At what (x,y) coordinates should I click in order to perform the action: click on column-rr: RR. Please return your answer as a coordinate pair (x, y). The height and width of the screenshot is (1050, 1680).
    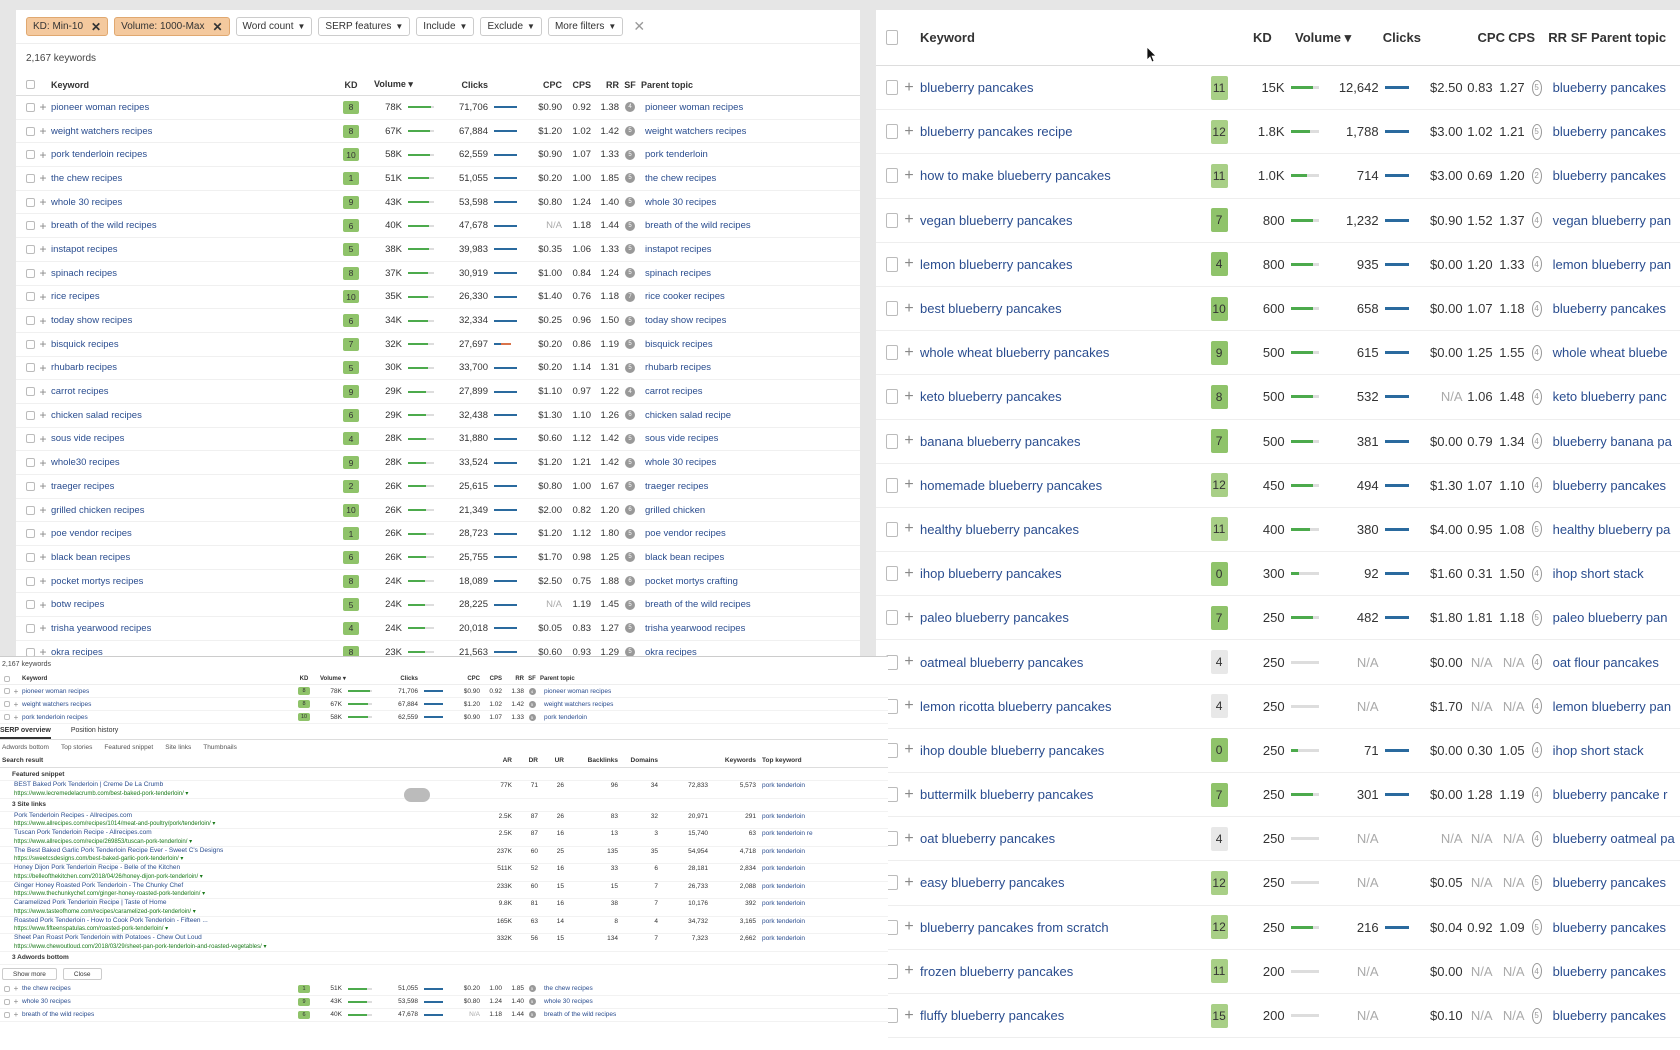
    Looking at the image, I should click on (1551, 37).